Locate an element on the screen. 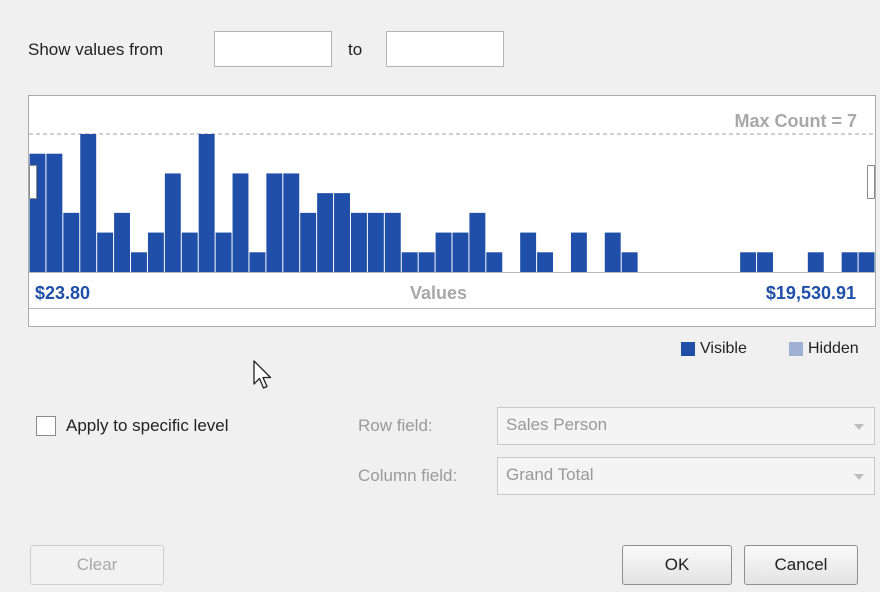 Image resolution: width=880 pixels, height=592 pixels. legend-hidden: Hidden is located at coordinates (824, 349).